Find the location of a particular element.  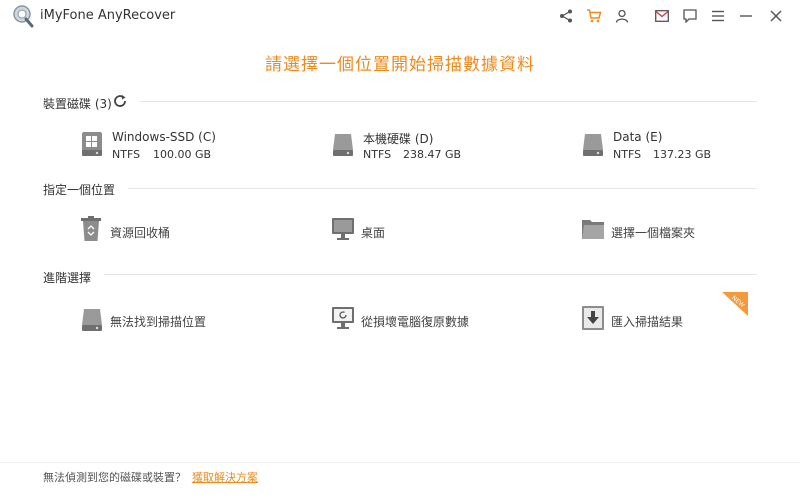

crashed-computer-icon is located at coordinates (343, 320).